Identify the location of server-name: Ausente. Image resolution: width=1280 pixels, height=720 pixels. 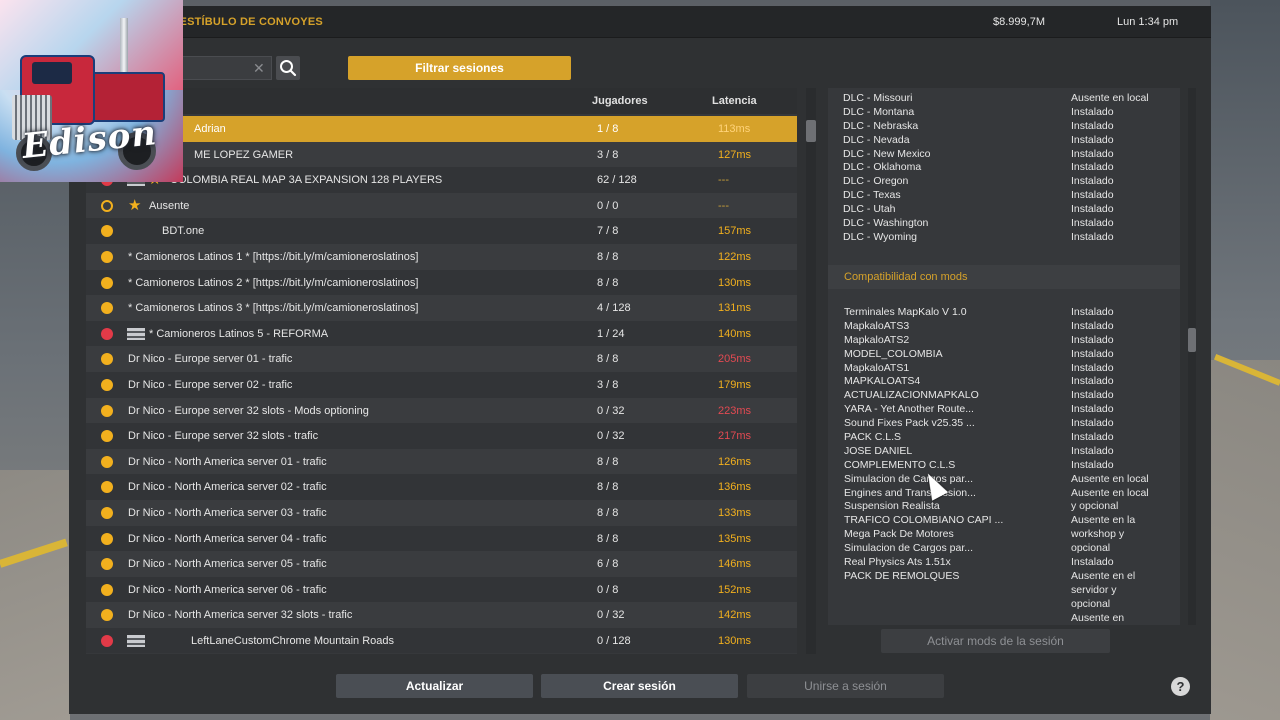
(169, 205).